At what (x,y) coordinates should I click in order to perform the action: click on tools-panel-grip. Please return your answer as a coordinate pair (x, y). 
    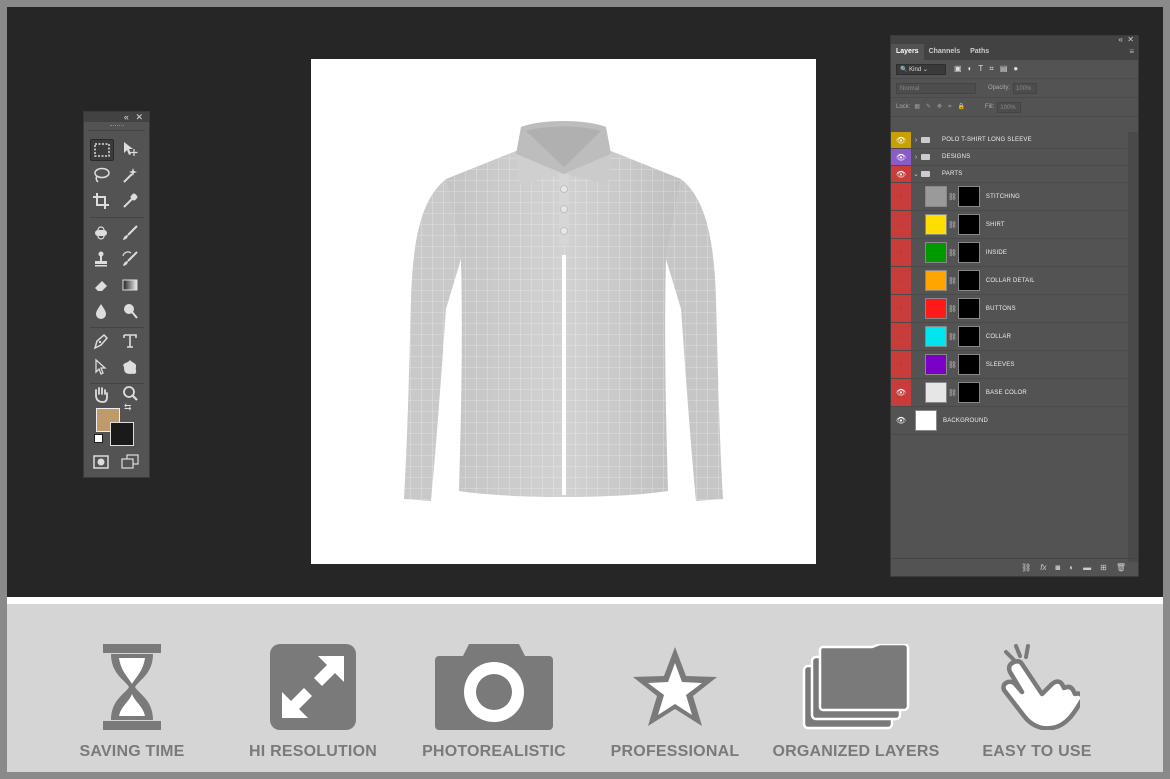
    Looking at the image, I should click on (116, 126).